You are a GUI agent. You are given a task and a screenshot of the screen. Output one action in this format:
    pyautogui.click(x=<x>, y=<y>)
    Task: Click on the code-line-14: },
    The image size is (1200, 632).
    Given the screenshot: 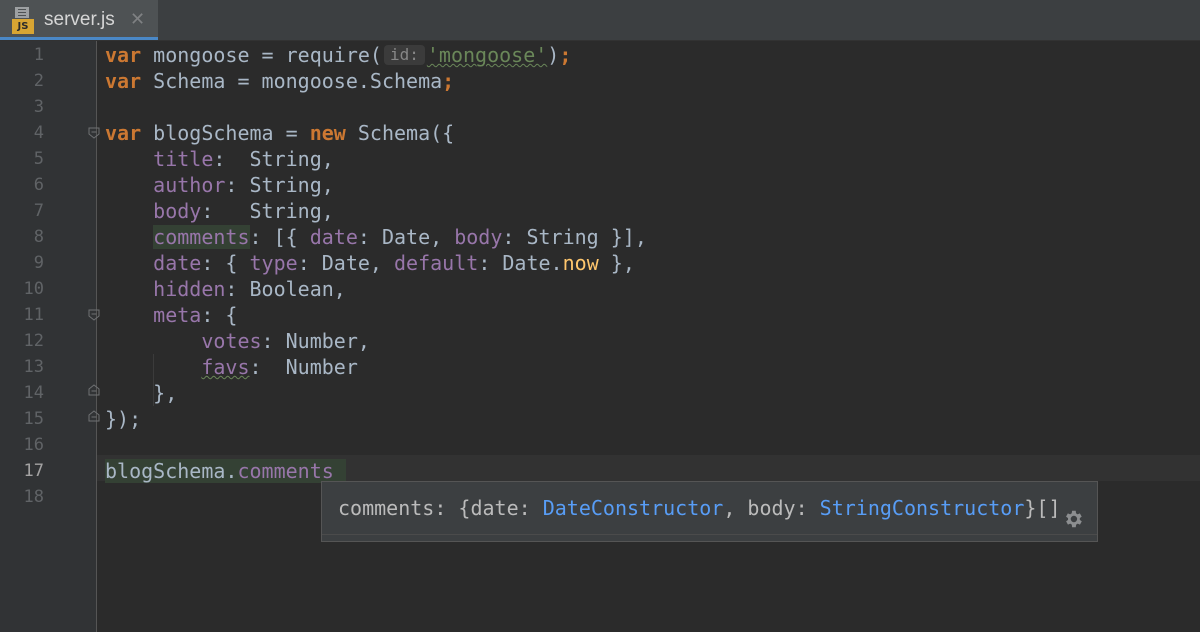 What is the action you would take?
    pyautogui.click(x=141, y=393)
    